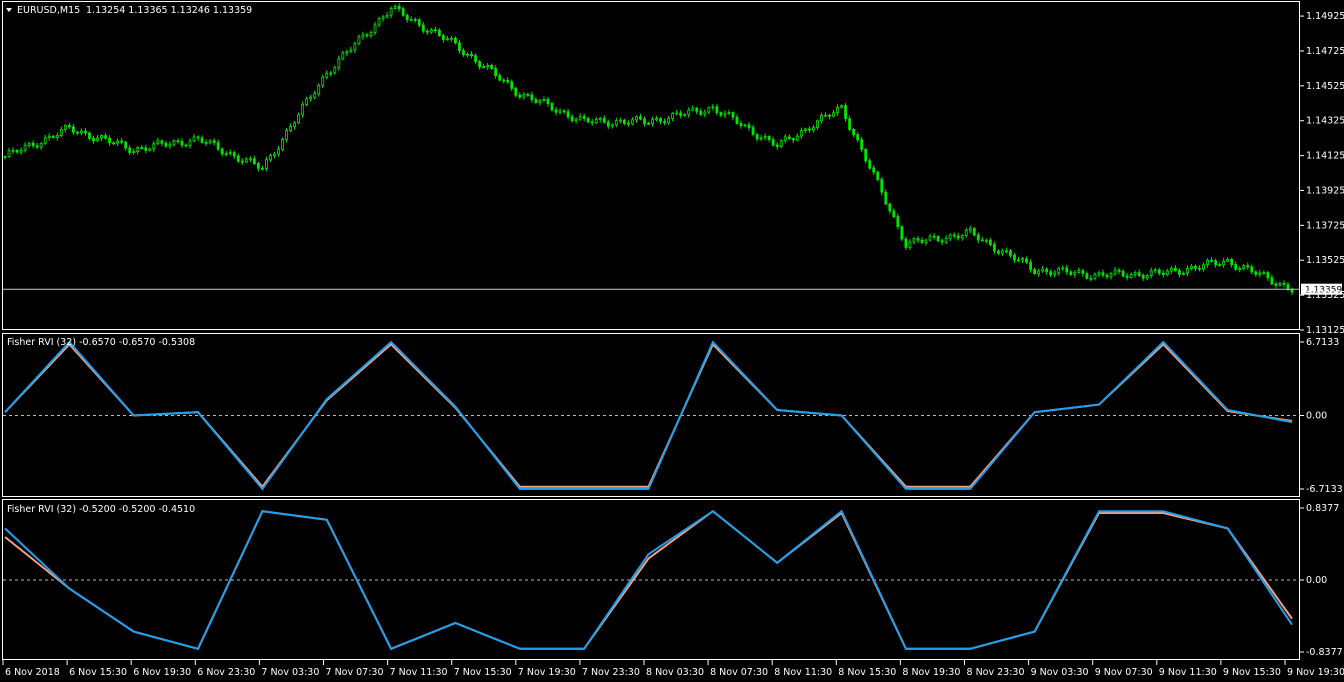  I want to click on fisher-rvi-1-title: Fisher RVI (32) -0.6570 -0.6570 -0.5308, so click(101, 342).